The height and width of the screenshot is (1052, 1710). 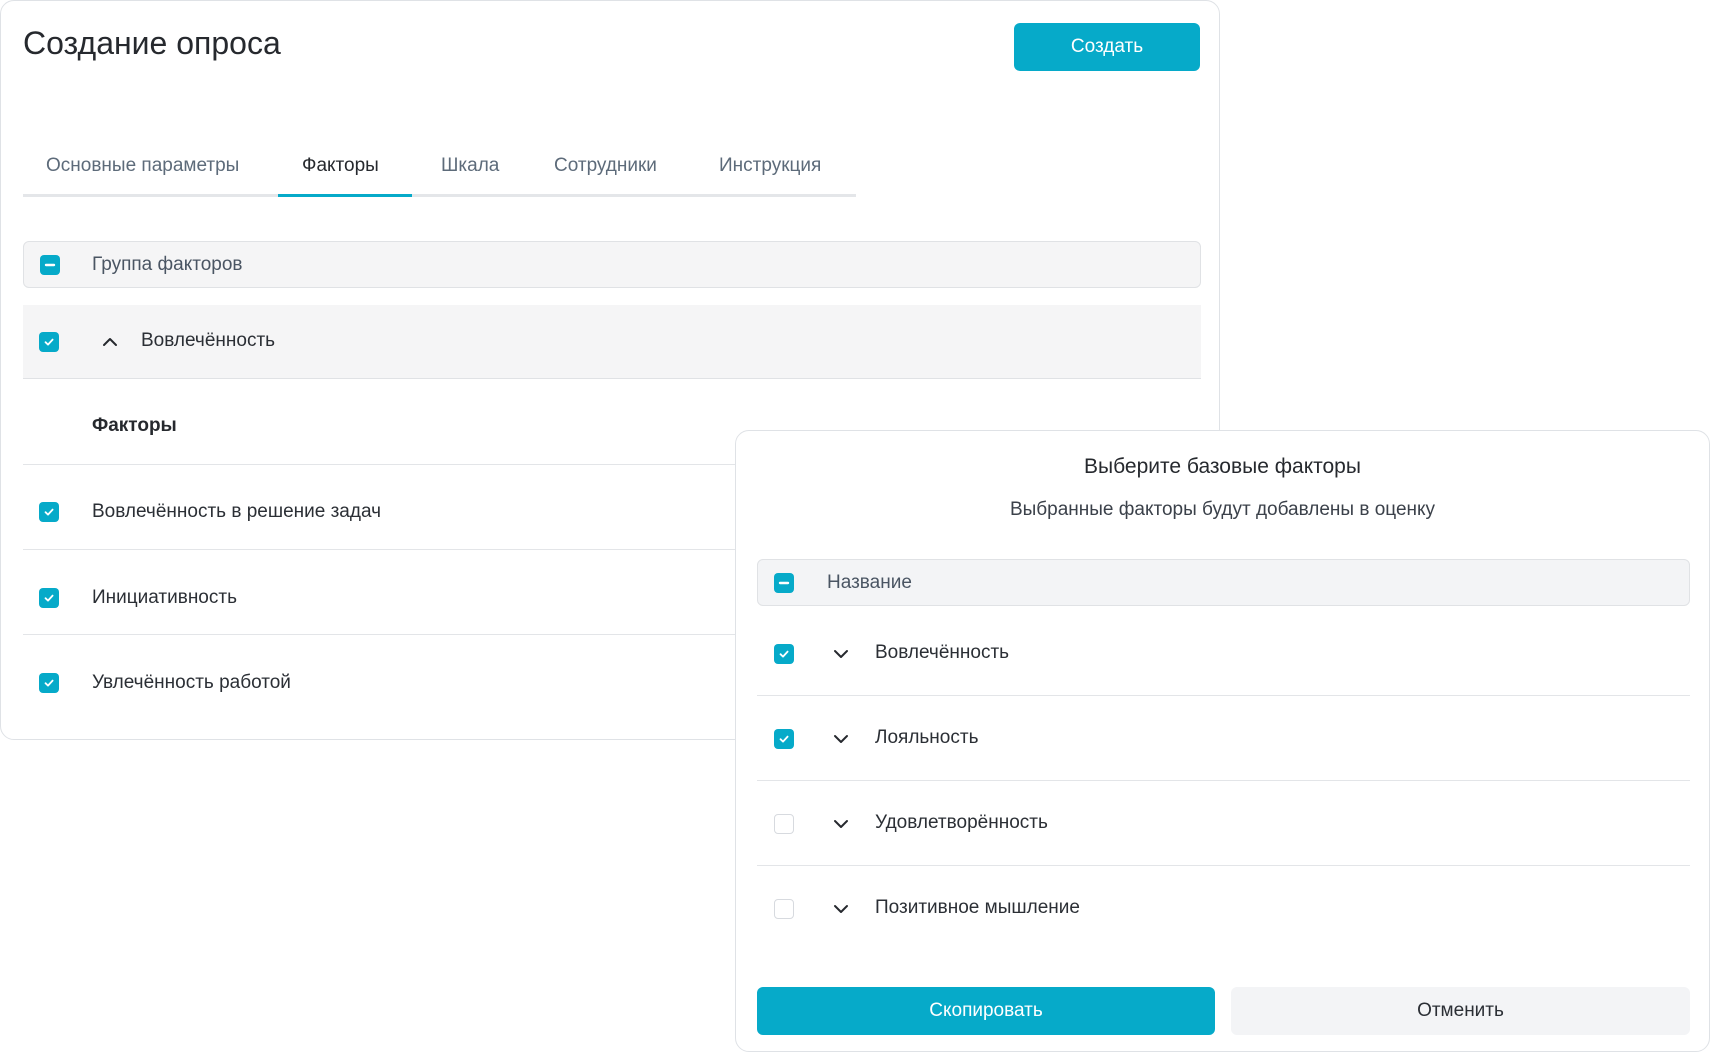 I want to click on category-row: Вовлечённость, so click(x=612, y=342).